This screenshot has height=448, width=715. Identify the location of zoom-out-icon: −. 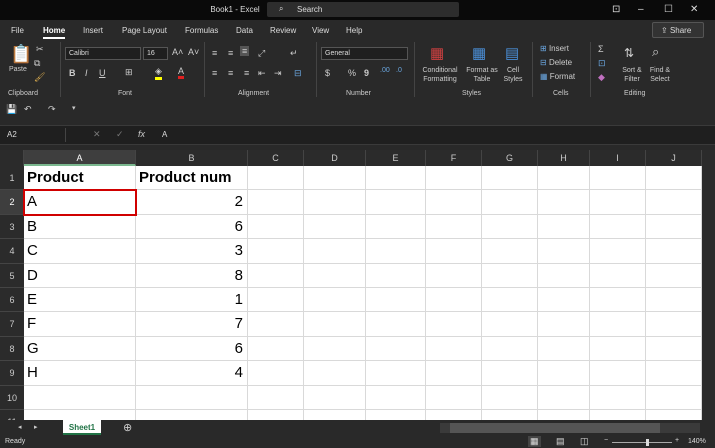
(606, 440).